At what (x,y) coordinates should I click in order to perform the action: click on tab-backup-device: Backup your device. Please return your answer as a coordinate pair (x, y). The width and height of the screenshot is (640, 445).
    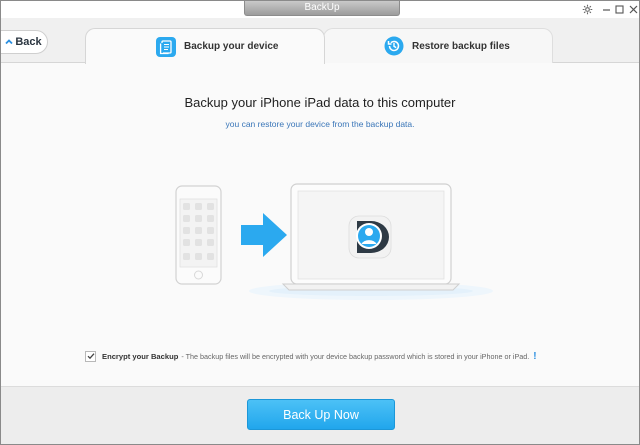
    Looking at the image, I should click on (205, 46).